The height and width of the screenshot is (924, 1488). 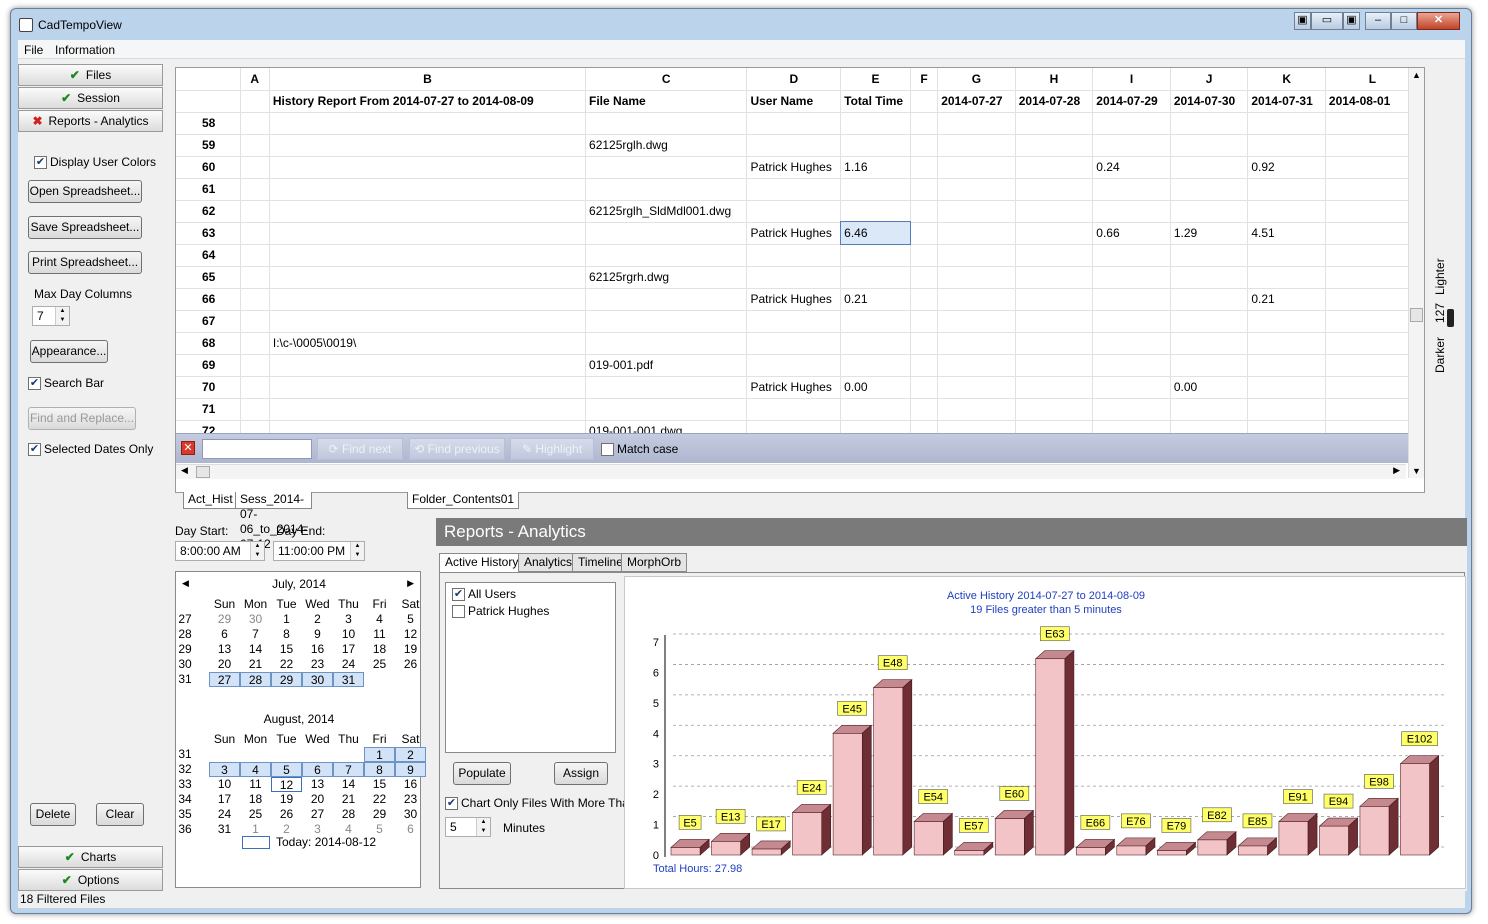 I want to click on search-input, so click(x=257, y=449).